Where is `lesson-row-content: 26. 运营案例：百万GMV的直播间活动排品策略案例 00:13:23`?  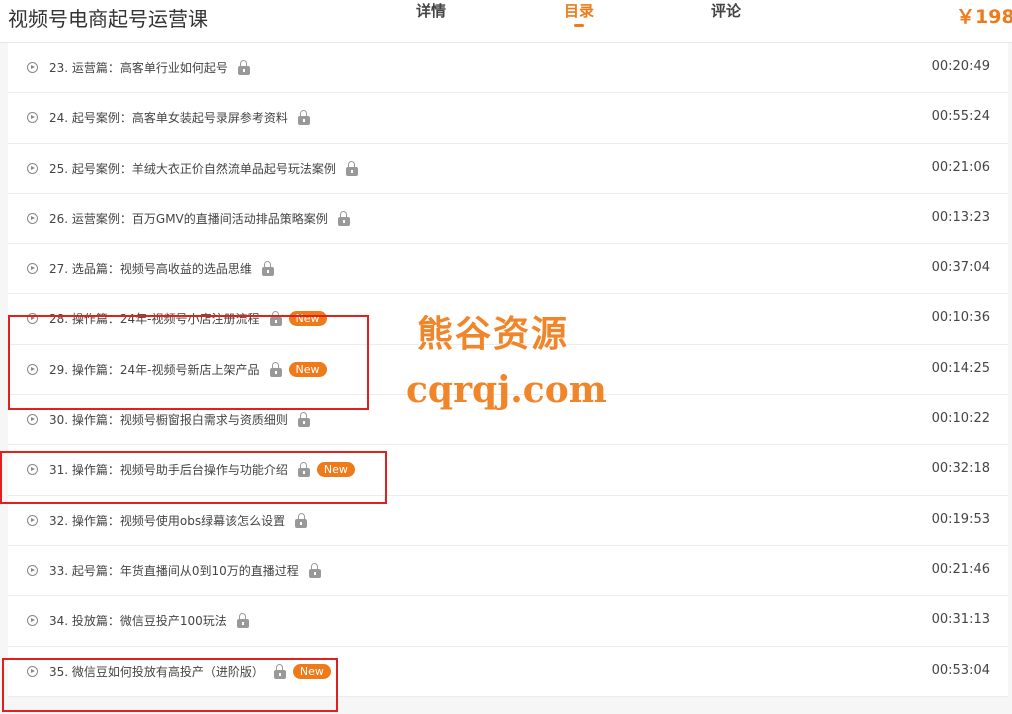
lesson-row-content: 26. 运营案例：百万GMV的直播间活动排品策略案例 00:13:23 is located at coordinates (508, 218).